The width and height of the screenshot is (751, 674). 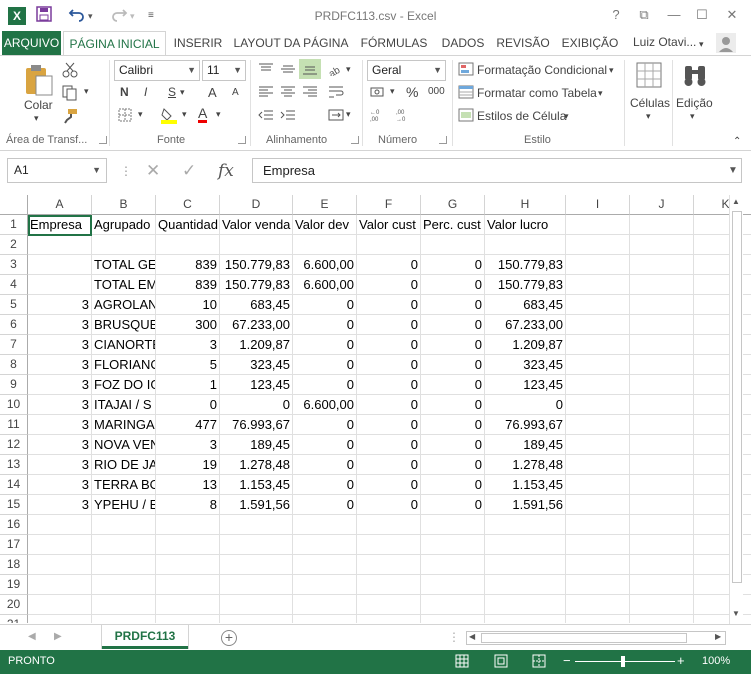 I want to click on grid-cell: 19, so click(x=188, y=465).